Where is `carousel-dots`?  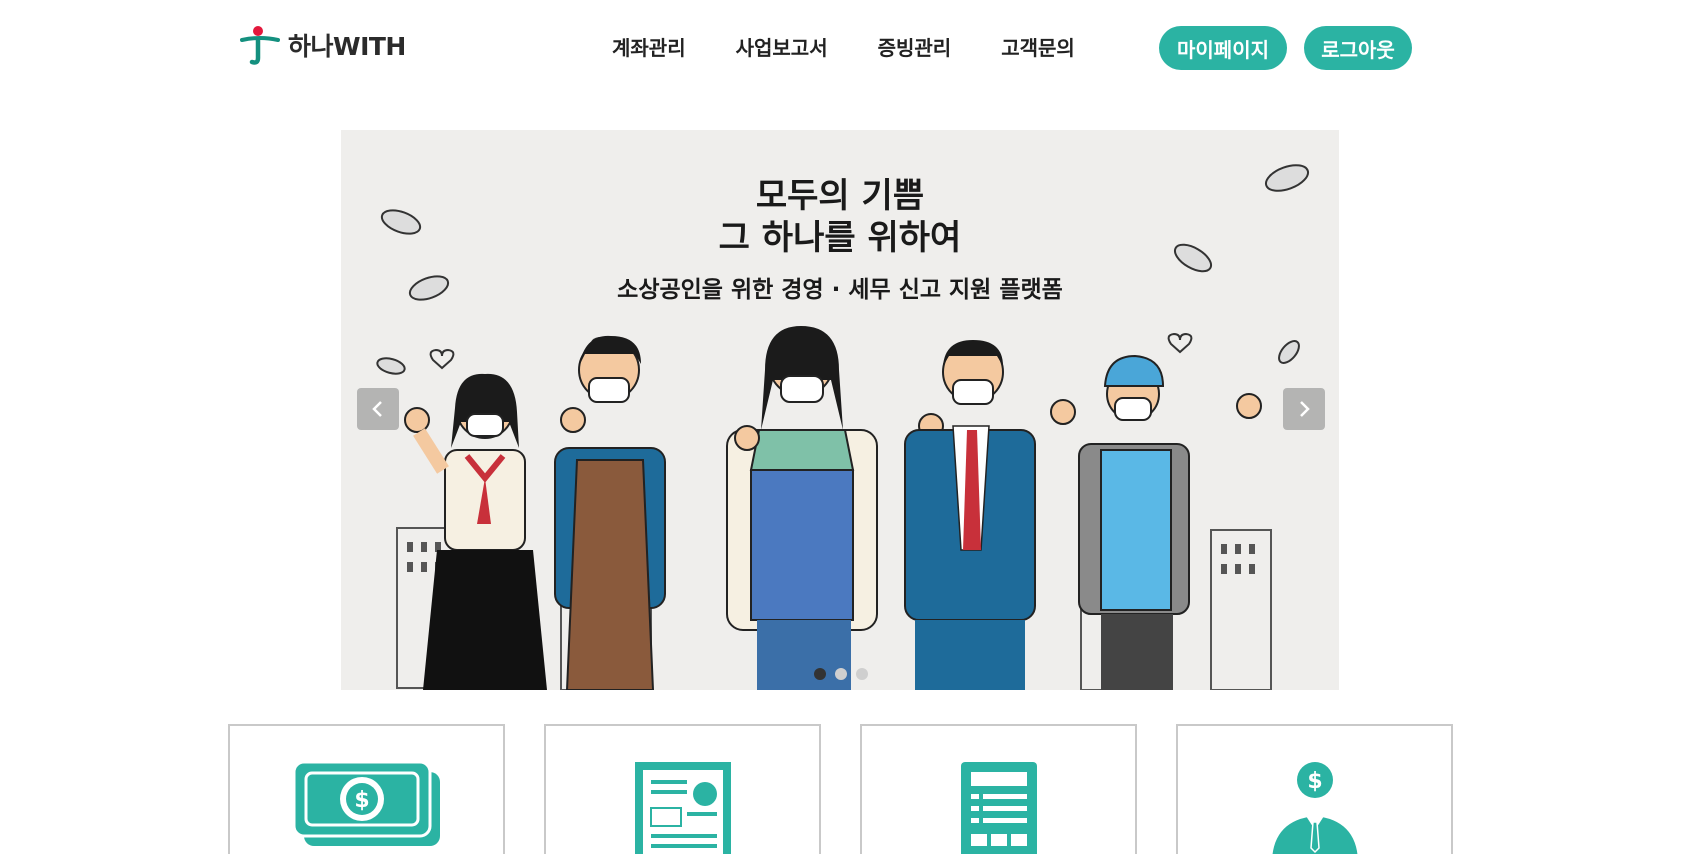 carousel-dots is located at coordinates (841, 674).